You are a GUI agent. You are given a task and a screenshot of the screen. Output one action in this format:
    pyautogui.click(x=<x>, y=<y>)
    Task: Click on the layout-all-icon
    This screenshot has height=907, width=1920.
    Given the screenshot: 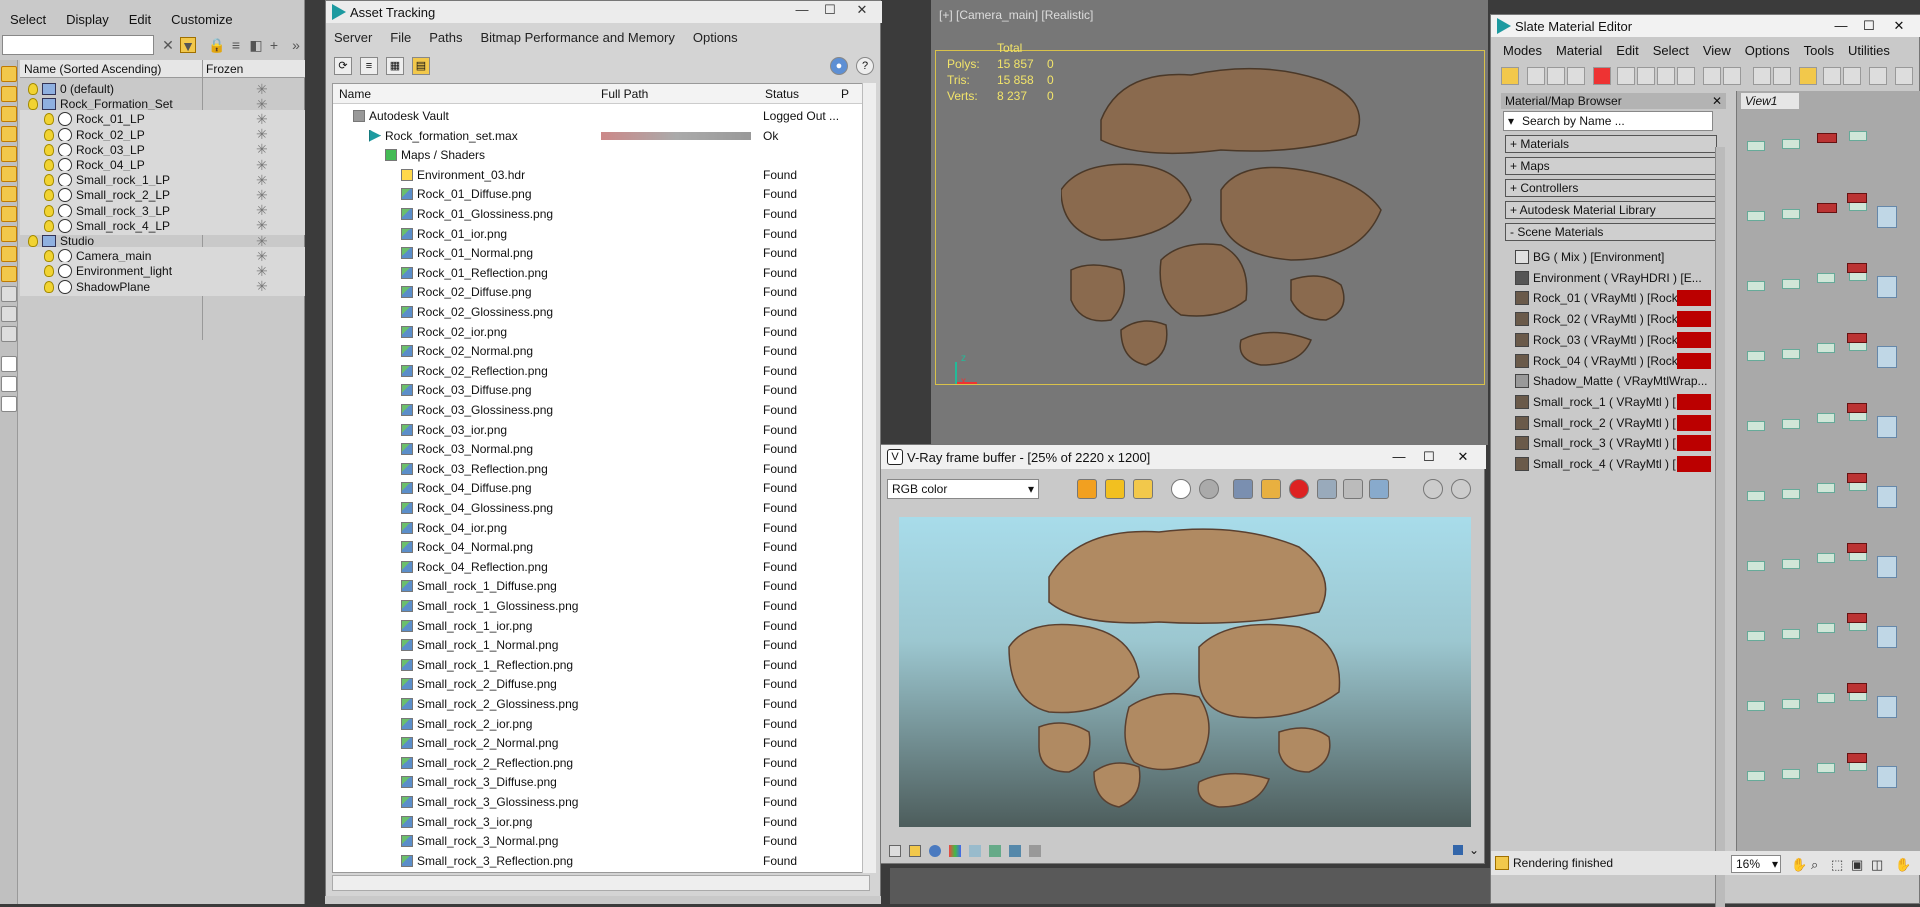 What is the action you would take?
    pyautogui.click(x=1712, y=76)
    